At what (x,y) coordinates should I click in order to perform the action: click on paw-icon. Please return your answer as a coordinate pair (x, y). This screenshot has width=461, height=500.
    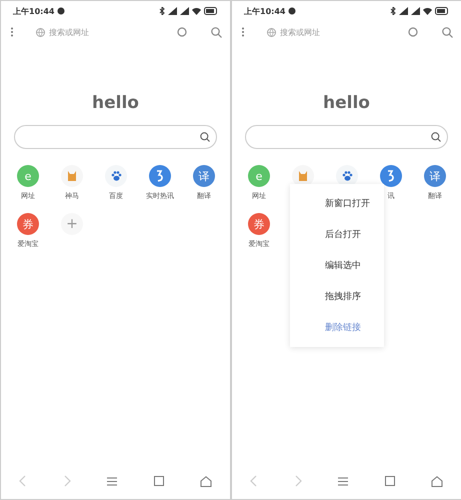
    Looking at the image, I should click on (116, 176).